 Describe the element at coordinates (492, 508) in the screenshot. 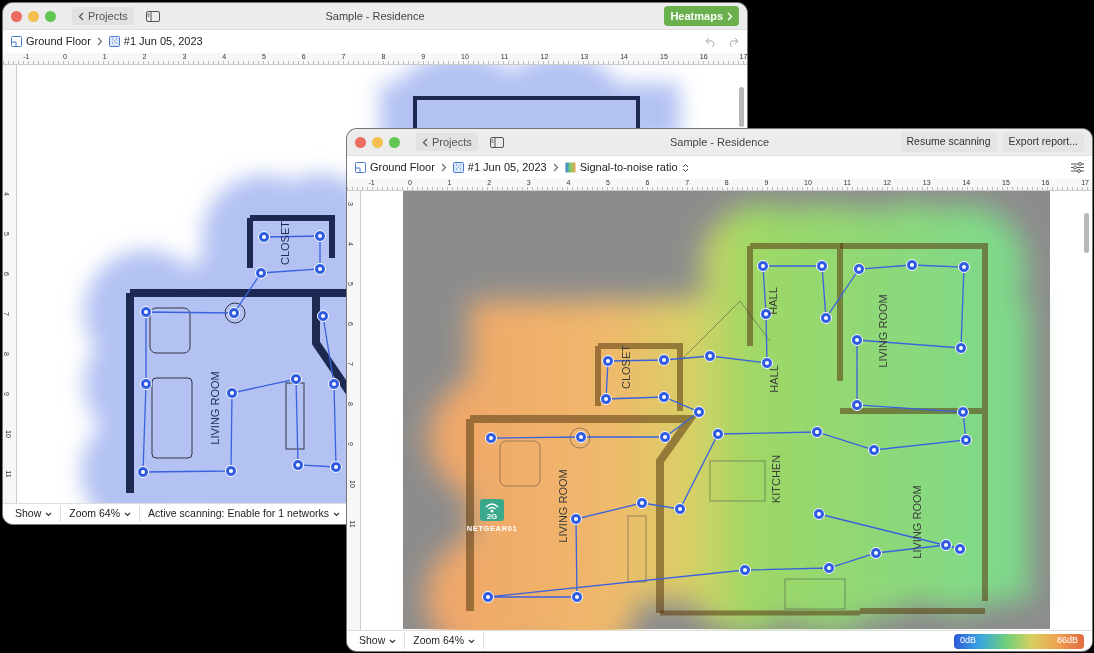

I see `wifi-icon` at that location.